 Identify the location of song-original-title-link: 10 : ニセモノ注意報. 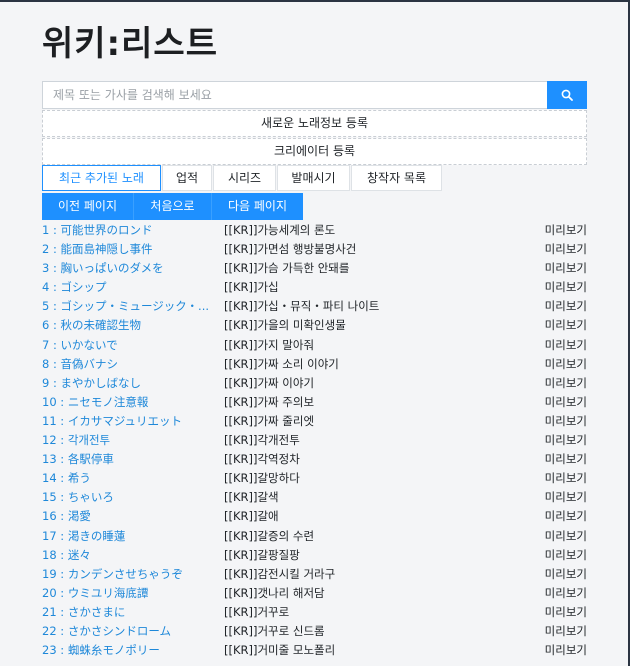
(128, 402).